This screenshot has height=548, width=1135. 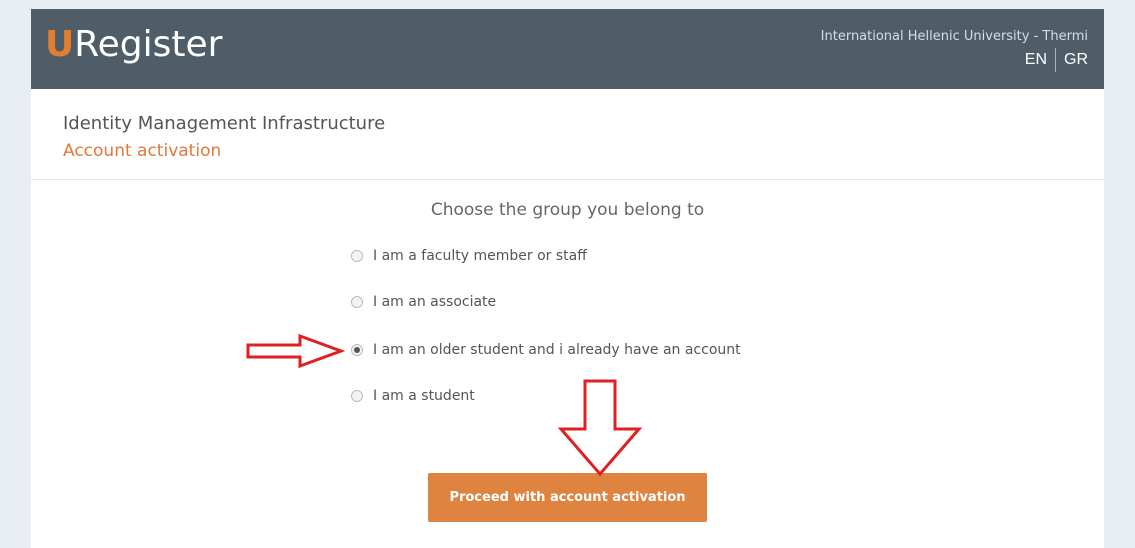 I want to click on proceed-activation-button: Proceed with account activation, so click(x=567, y=497).